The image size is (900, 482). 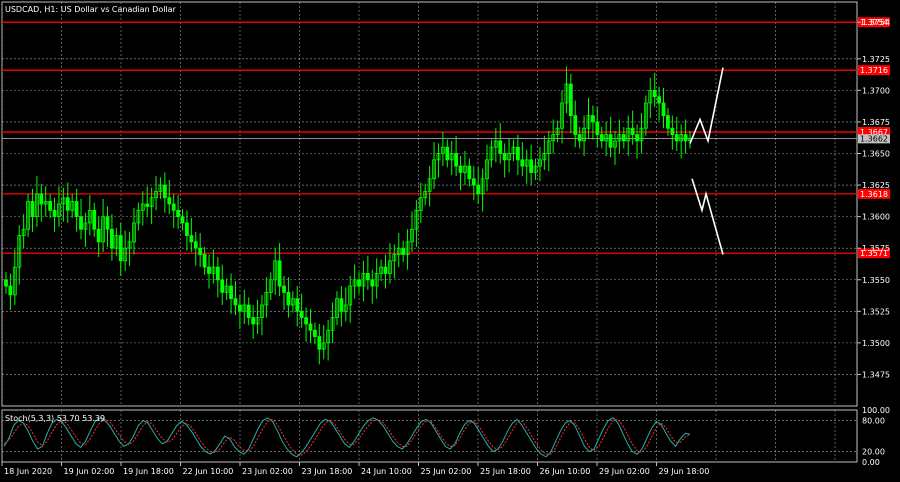 What do you see at coordinates (874, 70) in the screenshot?
I see `level-tag-label: 1.3716` at bounding box center [874, 70].